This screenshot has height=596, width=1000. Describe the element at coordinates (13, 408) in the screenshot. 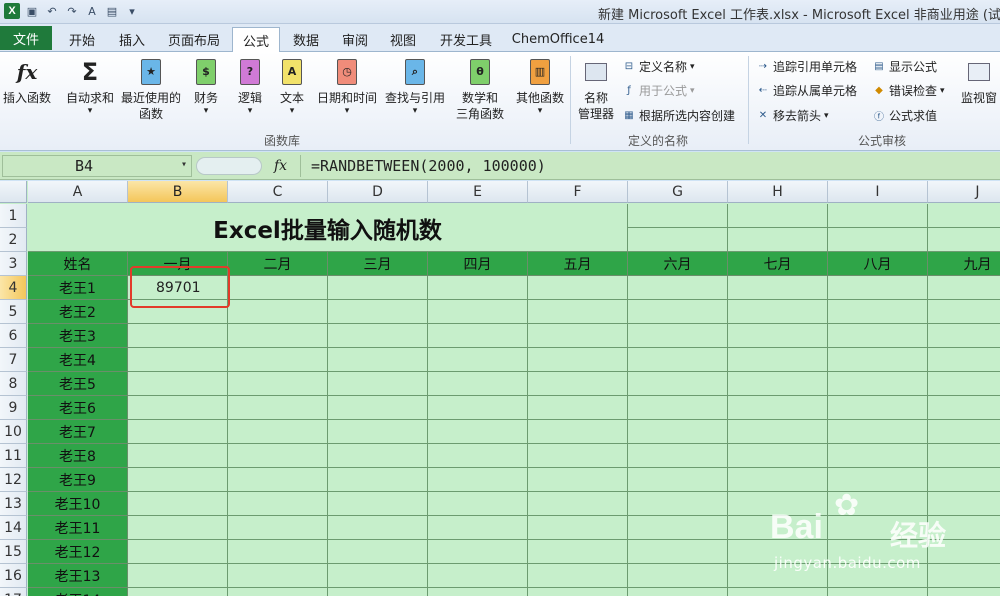

I see `row-header-9: 9` at that location.